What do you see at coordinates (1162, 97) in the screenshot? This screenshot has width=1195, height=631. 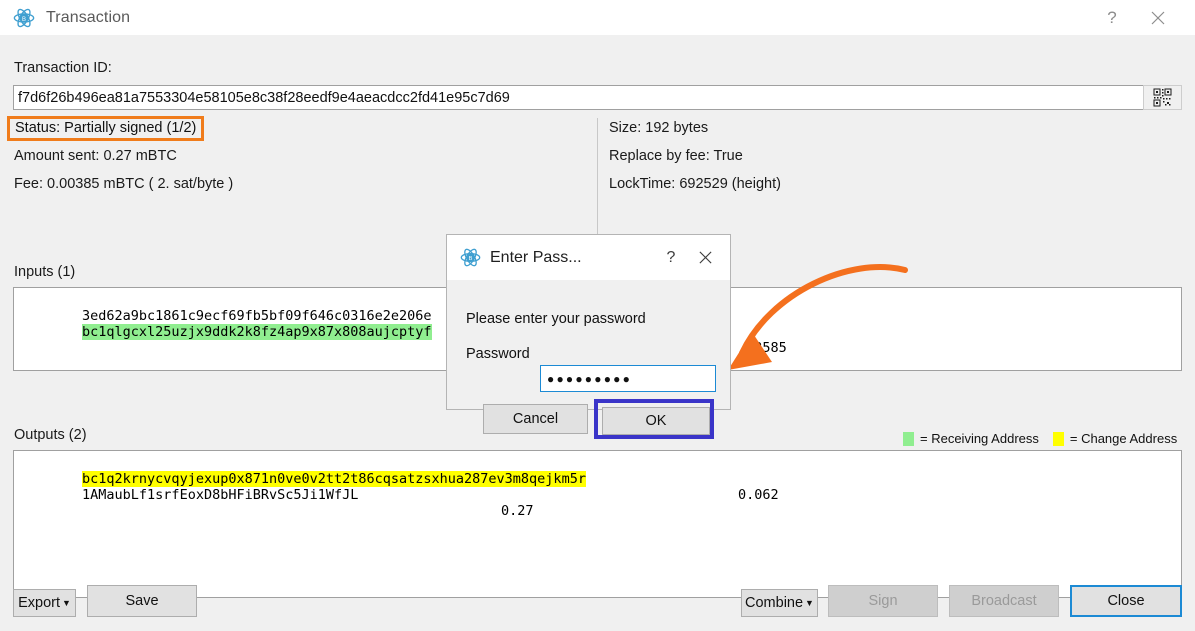 I see `qr-code-icon` at bounding box center [1162, 97].